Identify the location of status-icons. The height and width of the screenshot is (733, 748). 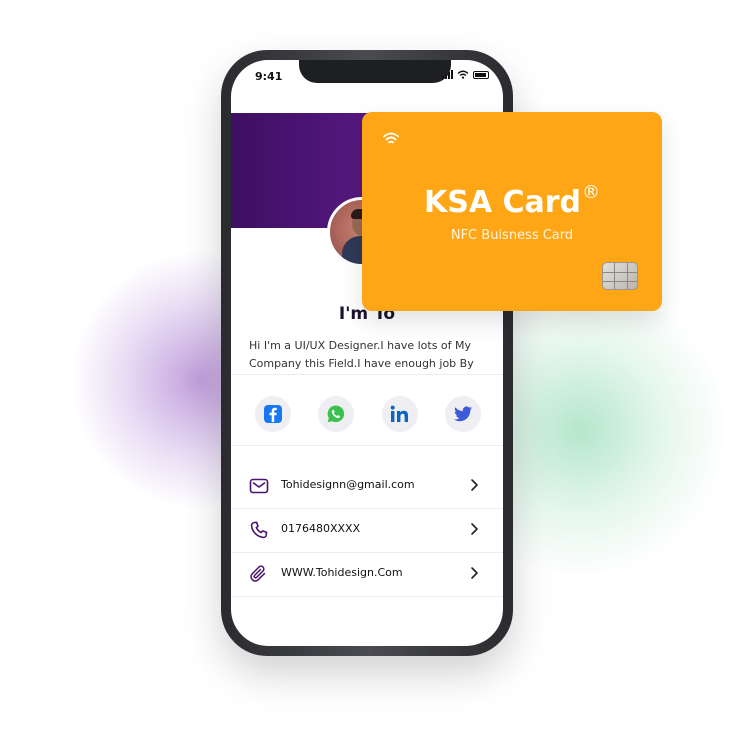
(465, 74).